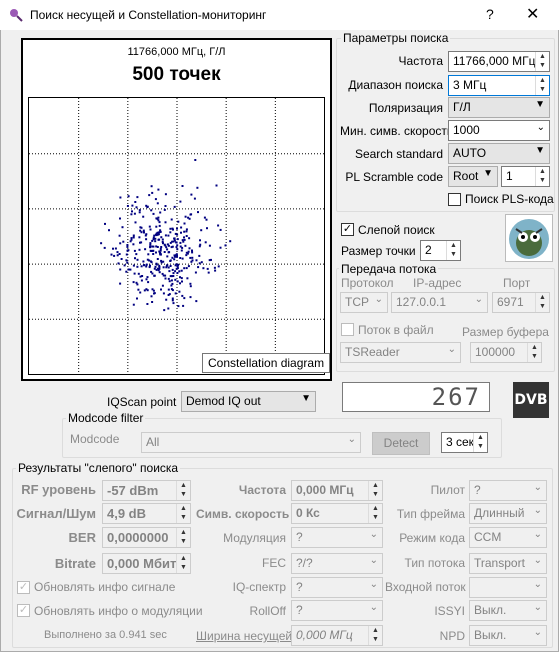 The width and height of the screenshot is (559, 652). I want to click on res-rolloff-select: ? ⌄, so click(337, 610).